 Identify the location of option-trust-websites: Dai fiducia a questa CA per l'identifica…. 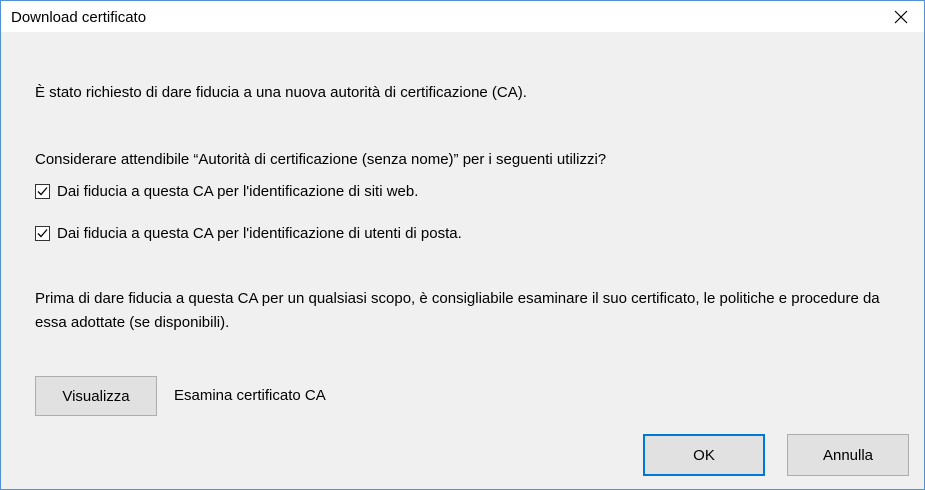
(226, 191).